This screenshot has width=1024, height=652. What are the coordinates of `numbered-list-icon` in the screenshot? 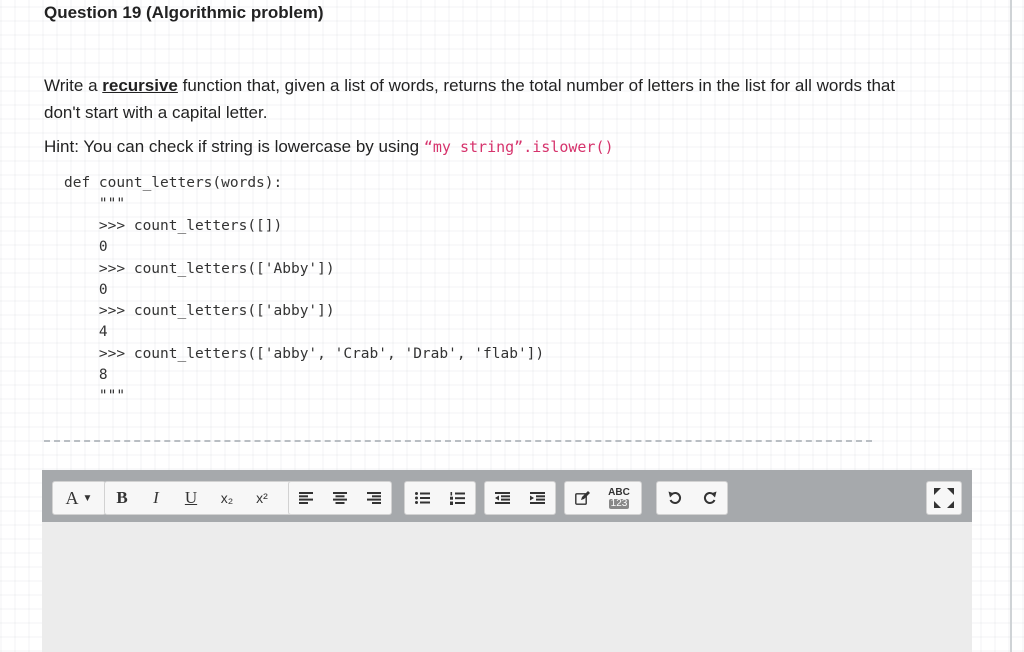 It's located at (457, 498).